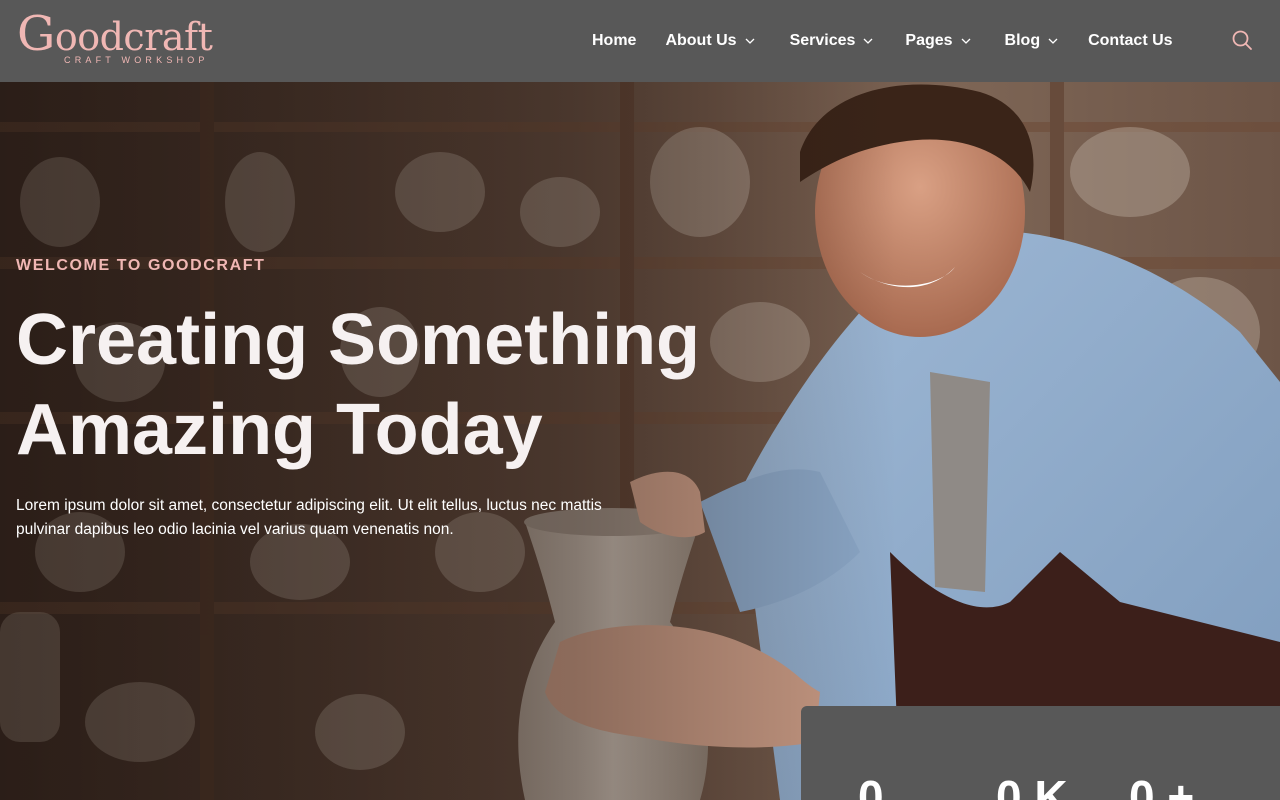 This screenshot has height=800, width=1280. What do you see at coordinates (822, 40) in the screenshot?
I see `nav-item-label: Services` at bounding box center [822, 40].